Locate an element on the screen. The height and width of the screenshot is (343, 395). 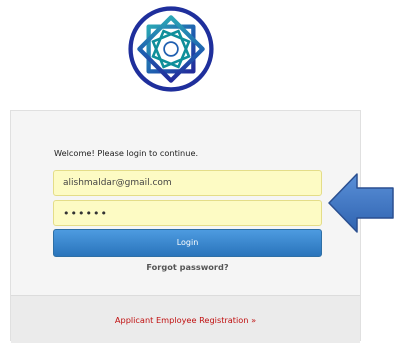
welcome-text: Welcome! Please login to continue. is located at coordinates (126, 153).